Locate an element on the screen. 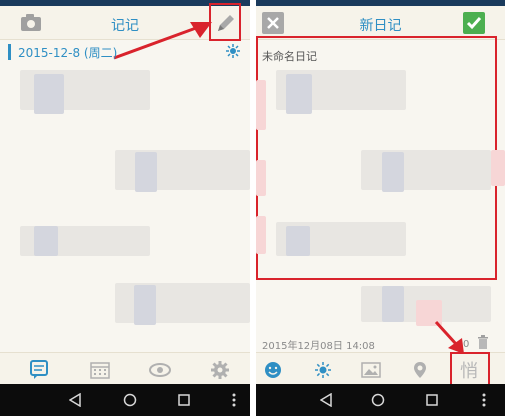 Image resolution: width=505 pixels, height=416 pixels. confirm-button is located at coordinates (474, 23).